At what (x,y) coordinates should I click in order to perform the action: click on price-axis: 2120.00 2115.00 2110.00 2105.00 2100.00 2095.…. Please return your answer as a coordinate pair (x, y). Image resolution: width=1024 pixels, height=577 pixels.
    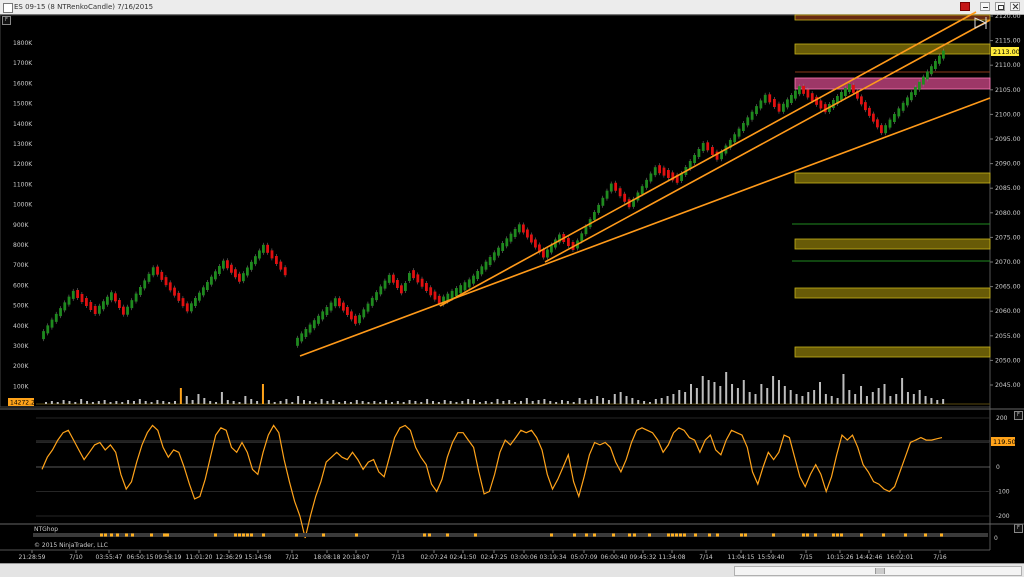
    Looking at the image, I should click on (1005, 201).